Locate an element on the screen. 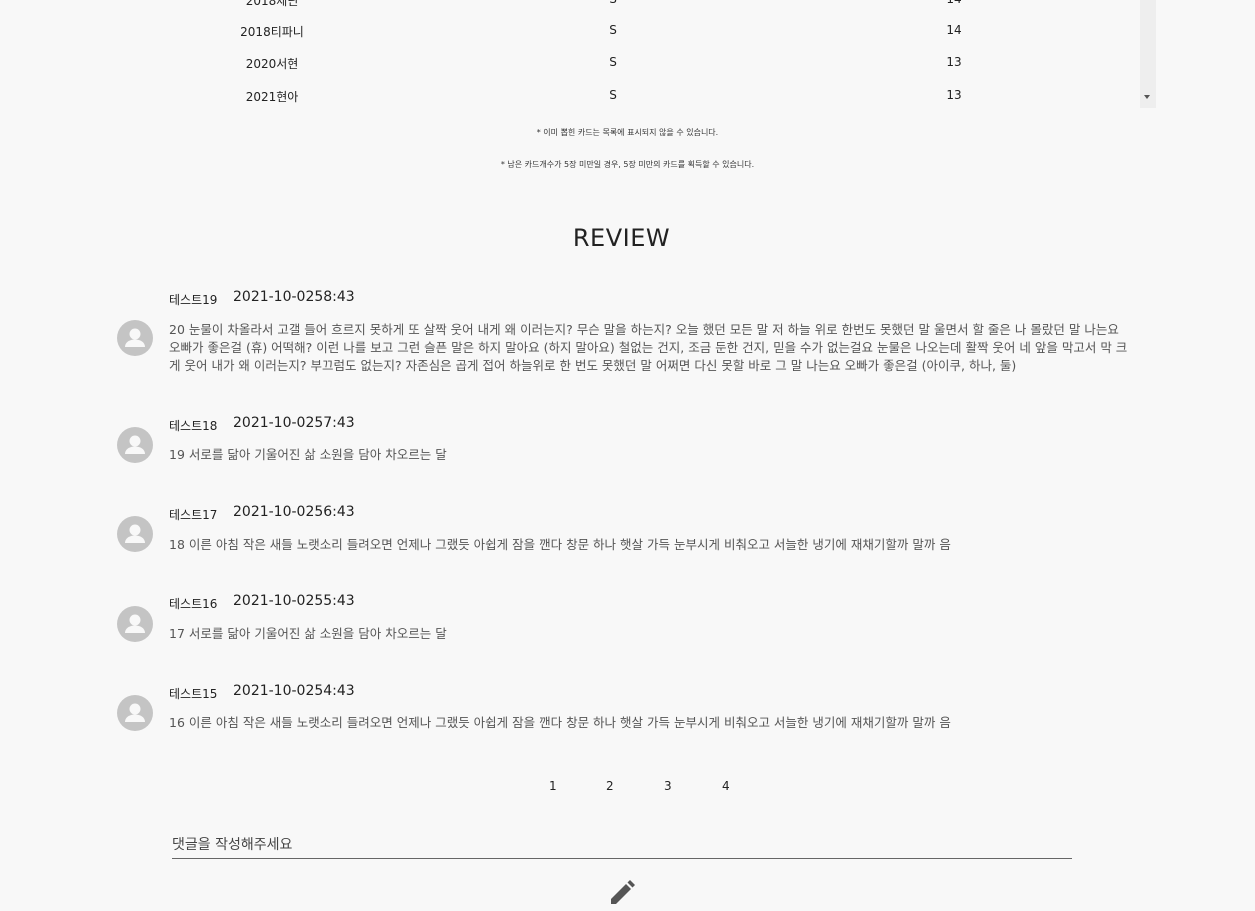 The width and height of the screenshot is (1255, 911). review-author: 테스트15 is located at coordinates (193, 694).